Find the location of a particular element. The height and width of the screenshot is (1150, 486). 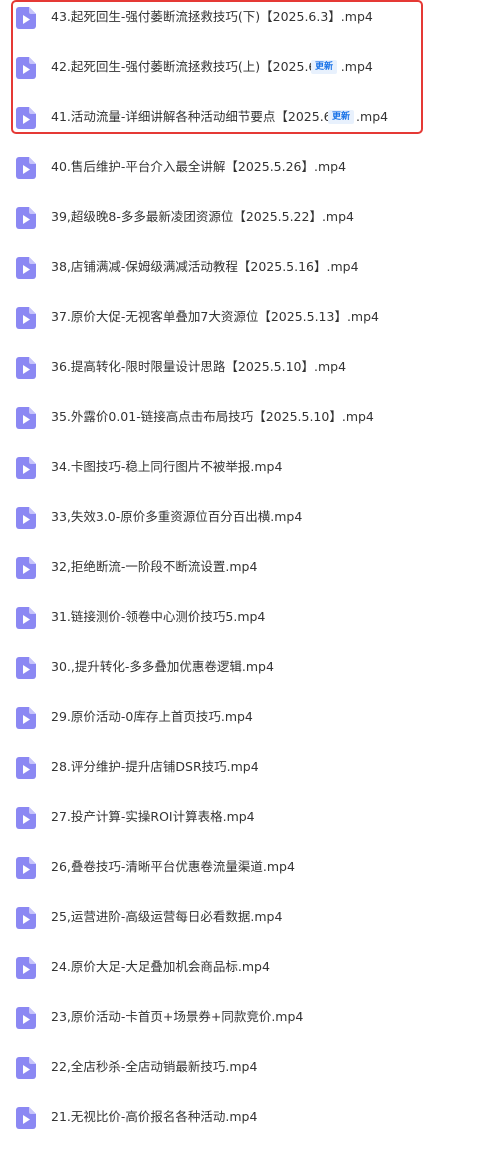

file-item: 23,原价活动-卡首页+场景券+同款竞价.mp4 is located at coordinates (243, 1025).